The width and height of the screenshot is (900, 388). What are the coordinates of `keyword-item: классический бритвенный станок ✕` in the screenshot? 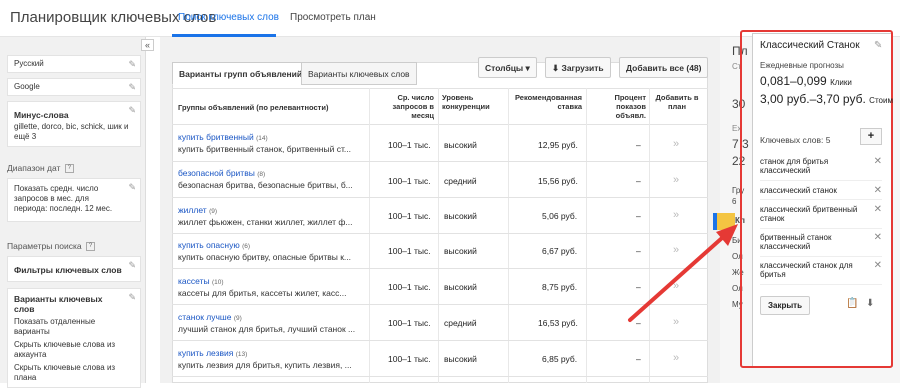 It's located at (821, 217).